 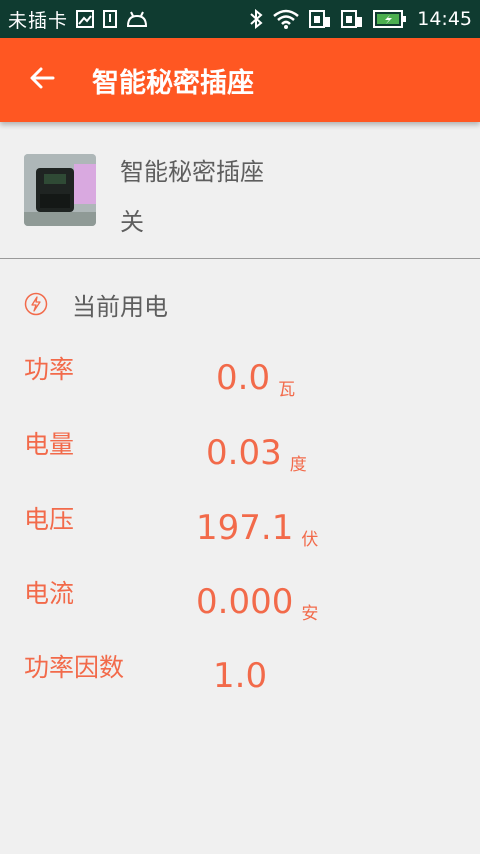 What do you see at coordinates (49, 369) in the screenshot?
I see `metric-label: 功率` at bounding box center [49, 369].